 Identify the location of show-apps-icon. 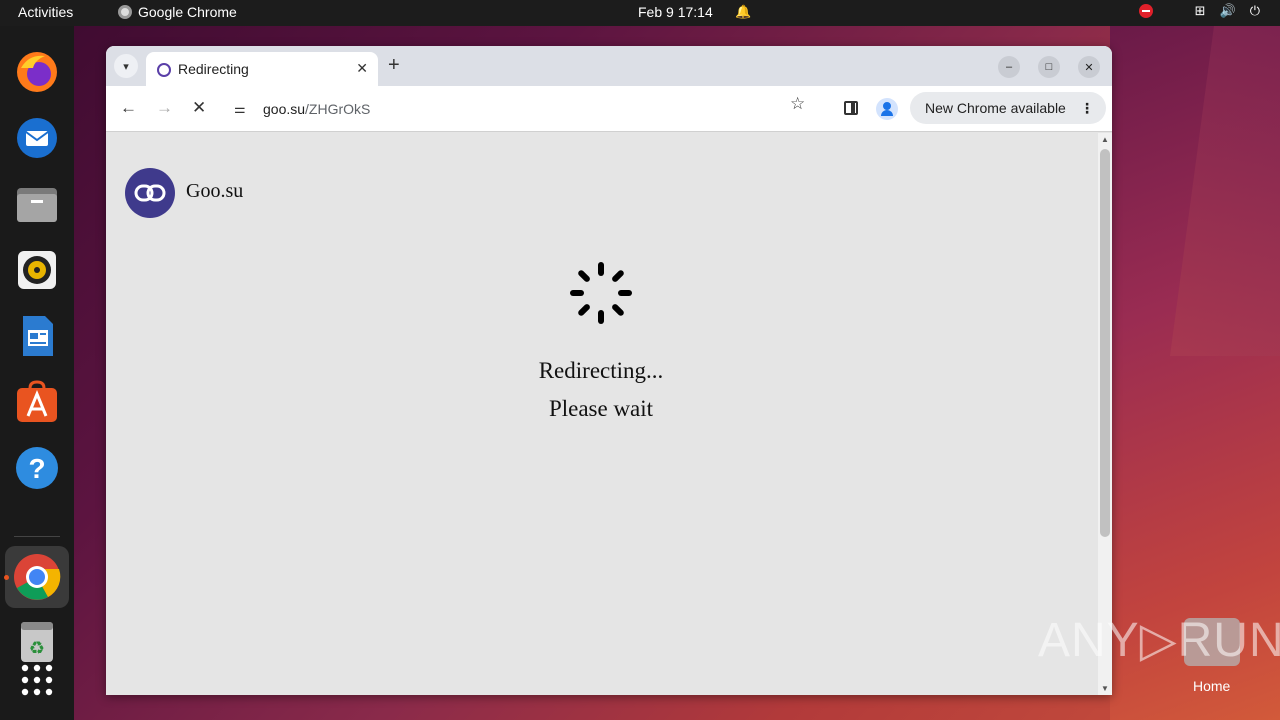
(37, 680).